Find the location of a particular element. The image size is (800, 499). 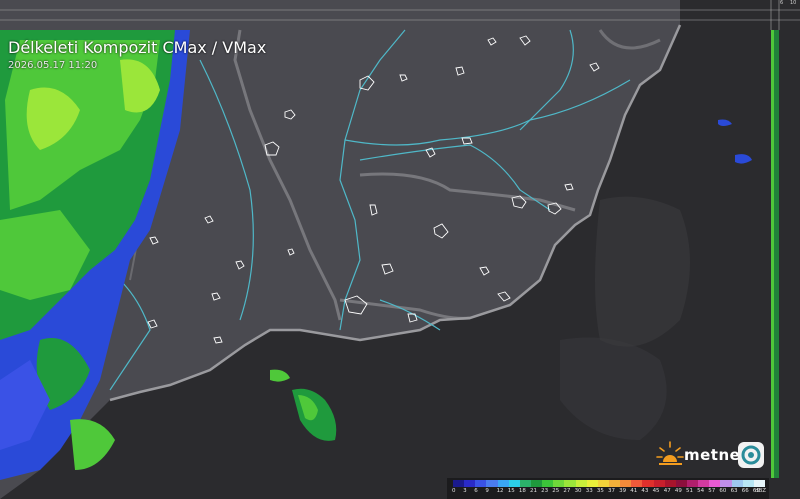

legend-label: 18 is located at coordinates (522, 491).